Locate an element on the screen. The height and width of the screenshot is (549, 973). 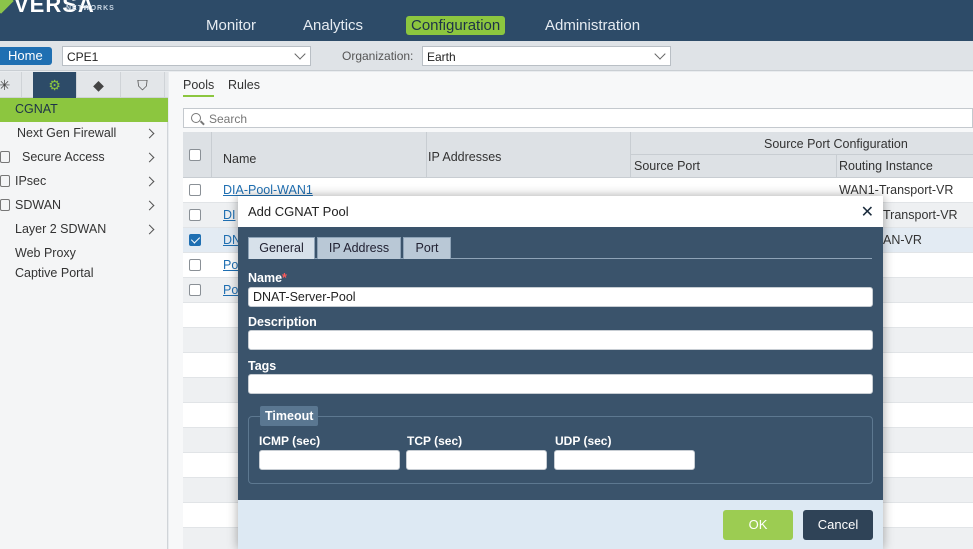
name-field: DNAT-Server-Pool is located at coordinates (560, 297).